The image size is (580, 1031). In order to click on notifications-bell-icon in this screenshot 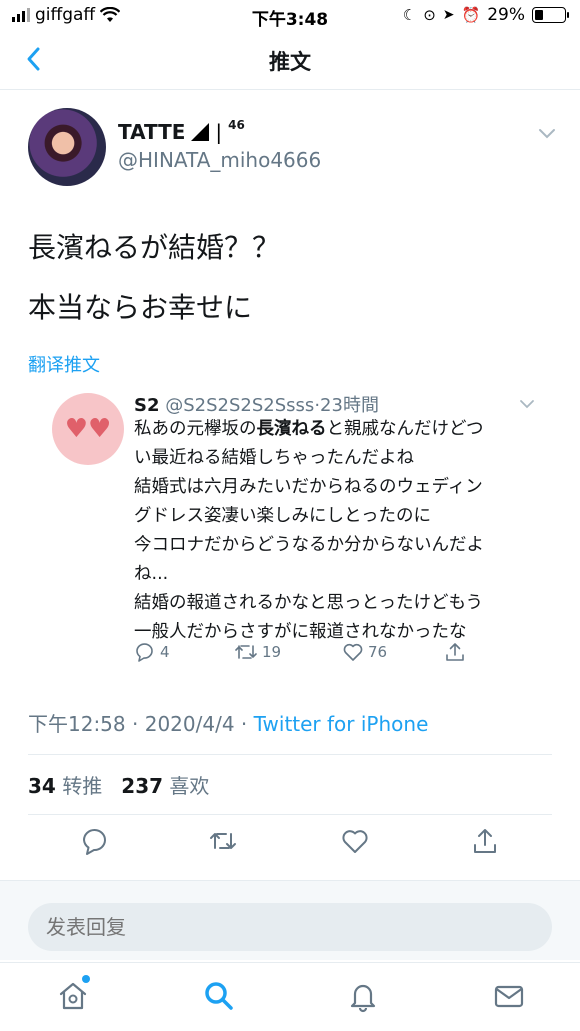, I will do `click(363, 996)`.